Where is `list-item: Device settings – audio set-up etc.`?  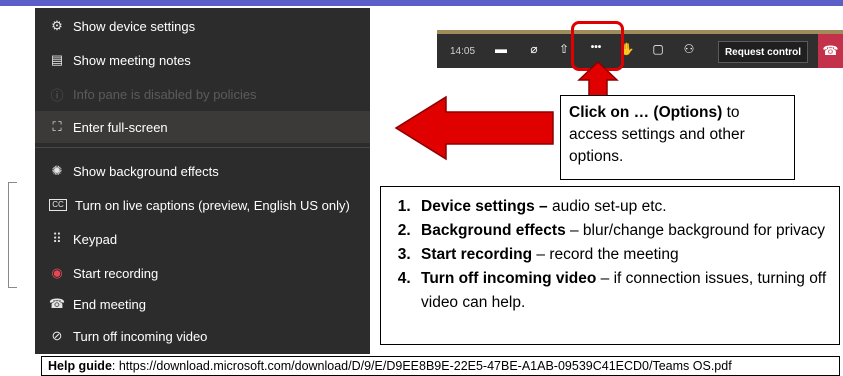 list-item: Device settings – audio set-up etc. is located at coordinates (622, 207).